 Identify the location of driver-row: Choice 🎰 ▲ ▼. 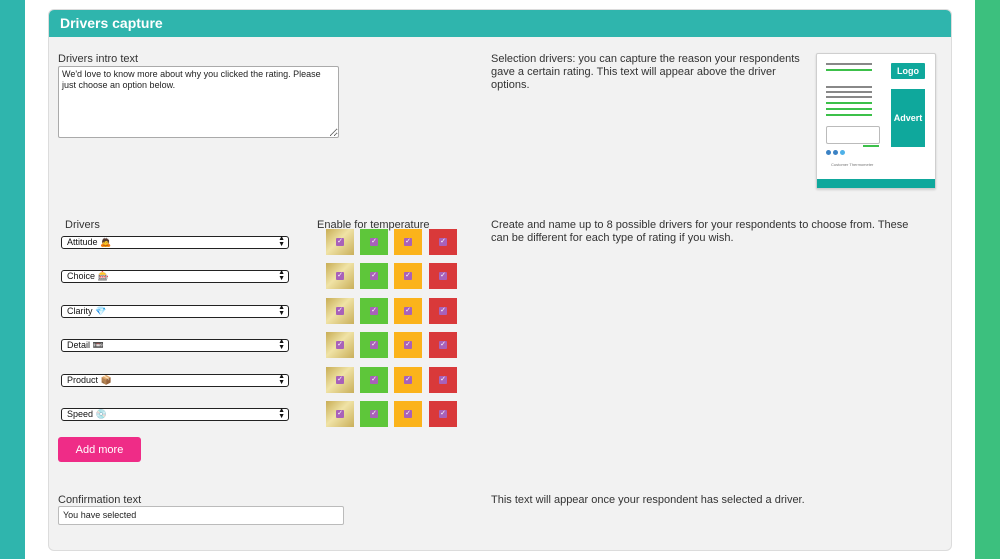
(175, 276).